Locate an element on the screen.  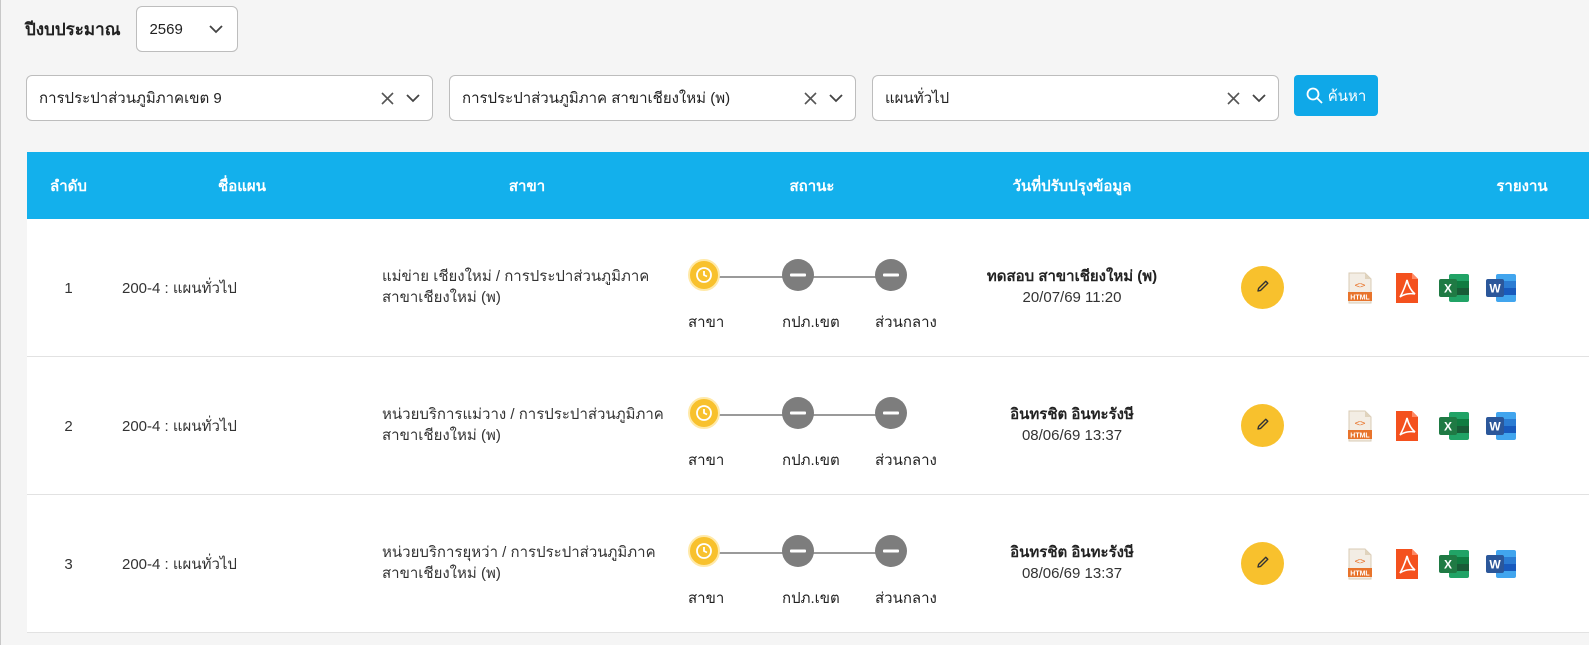
branch-line: แม่ข่าย เชียงใหม่ / การประปาส่วนภูมิภาค is located at coordinates (516, 276).